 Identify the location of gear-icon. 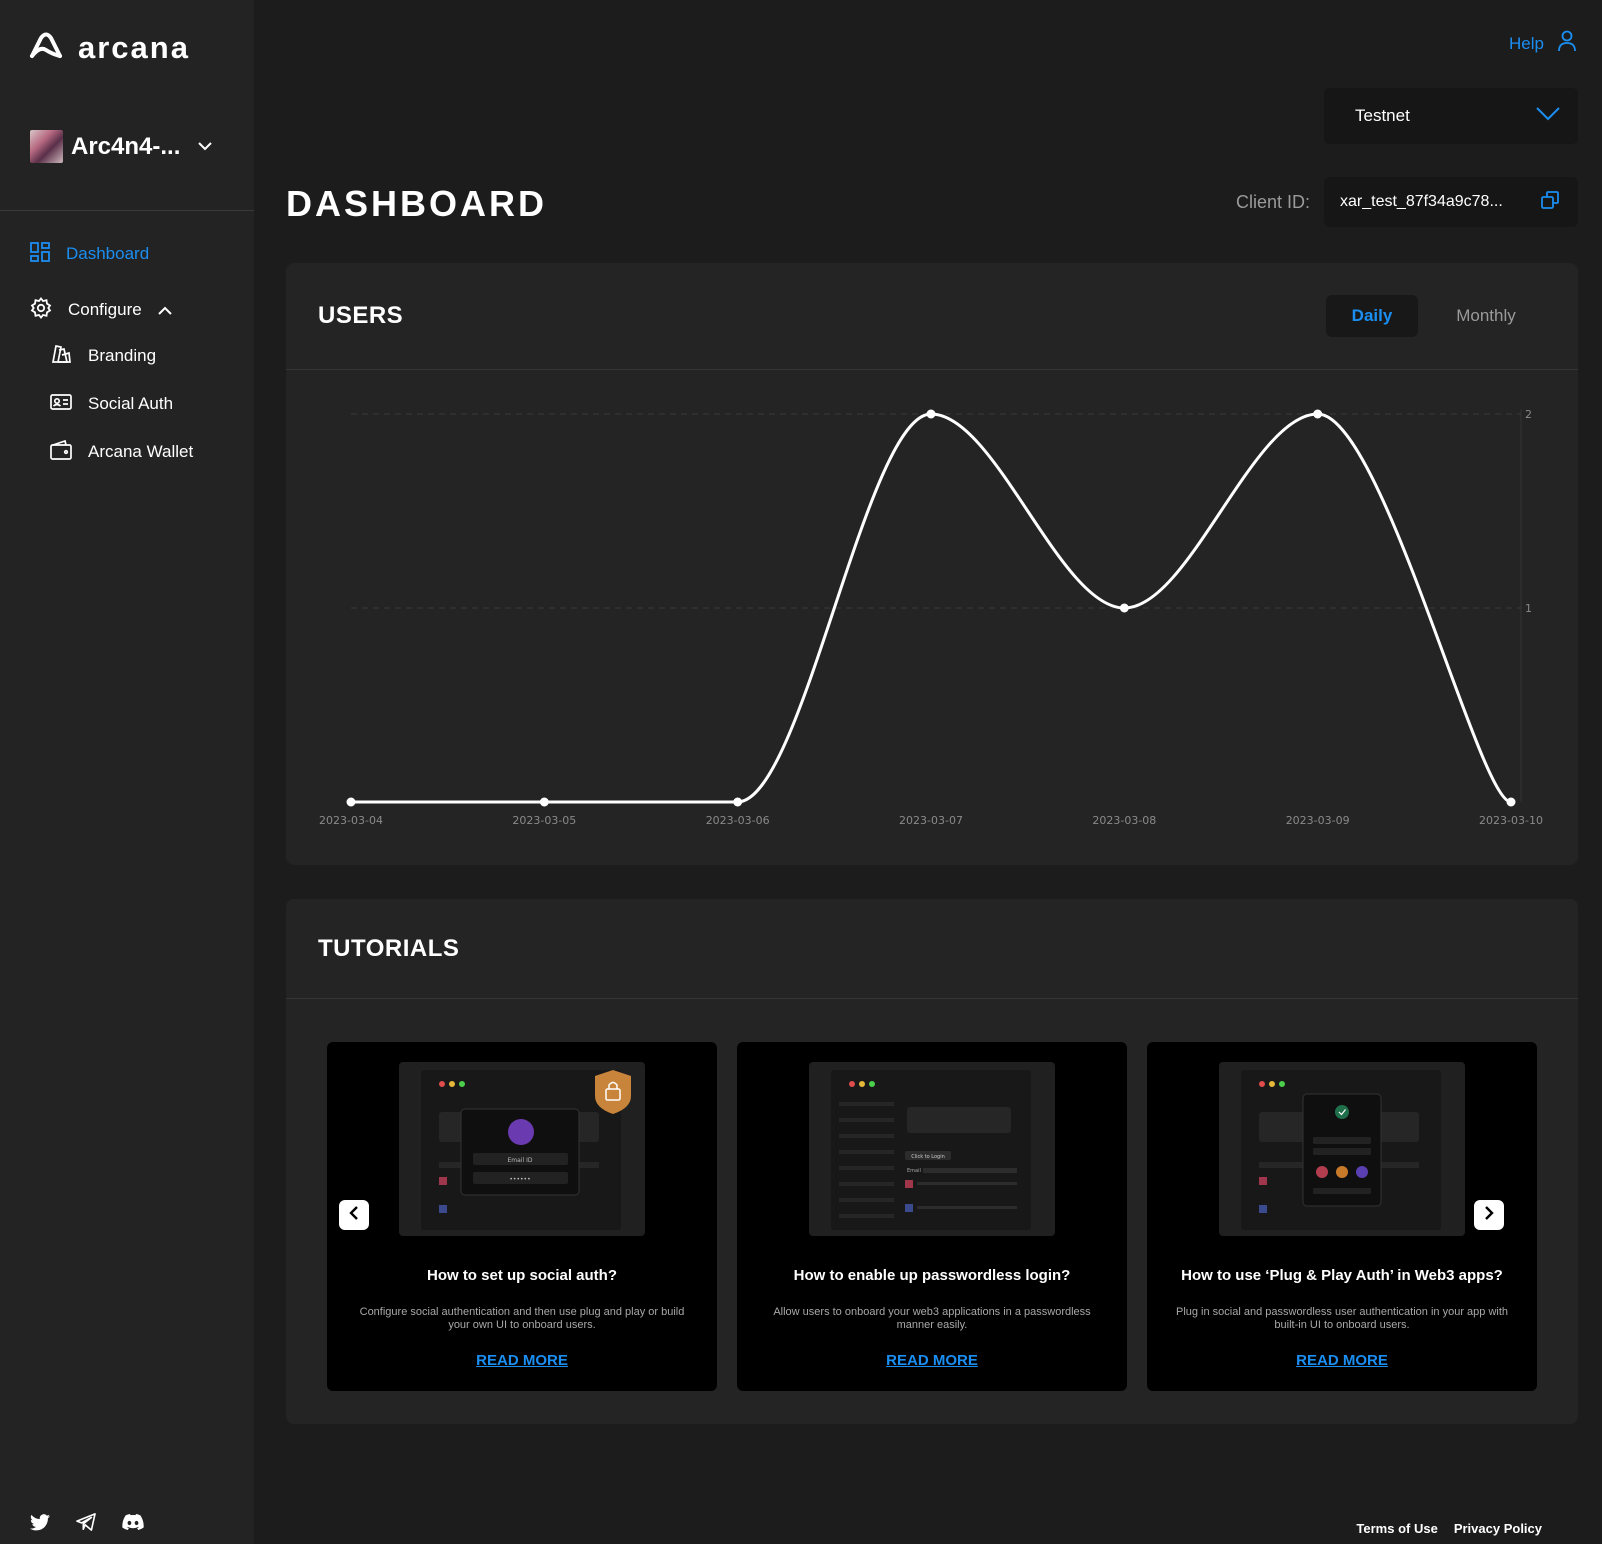
(41, 310).